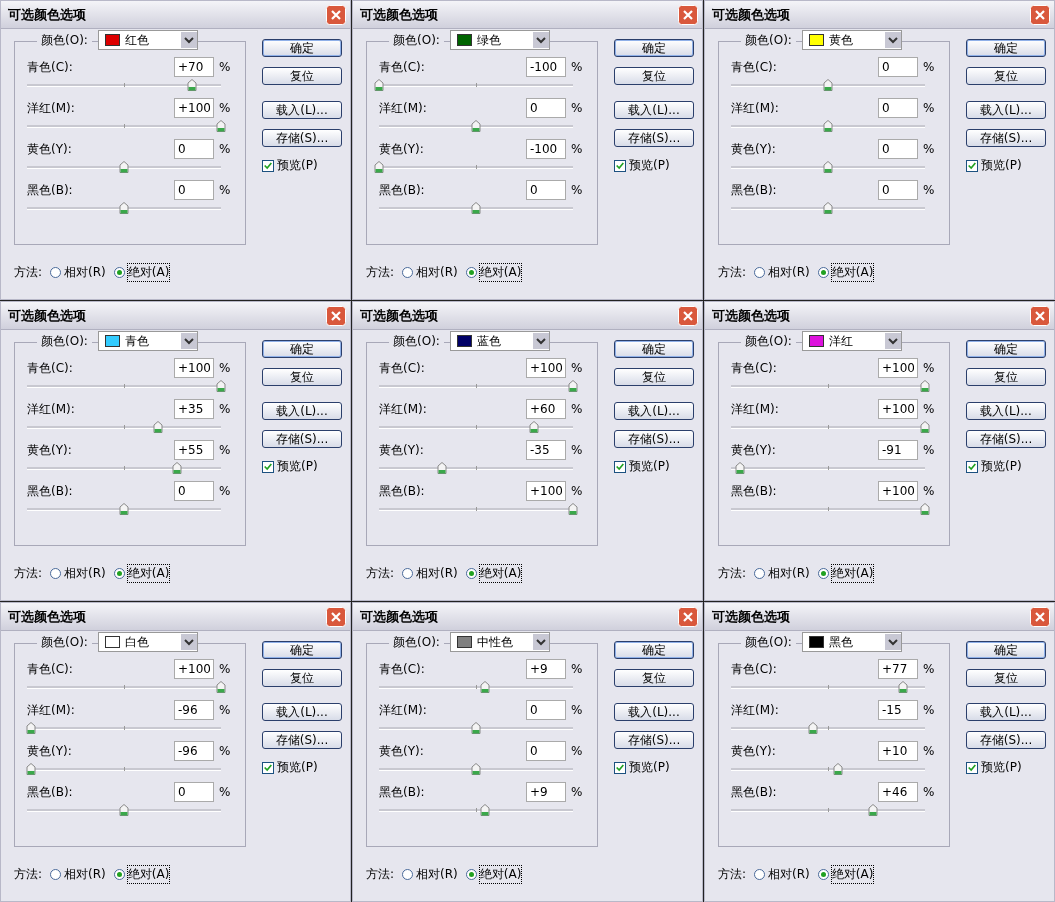 This screenshot has width=1055, height=902. I want to click on color-dropdown: 黑色, so click(851, 642).